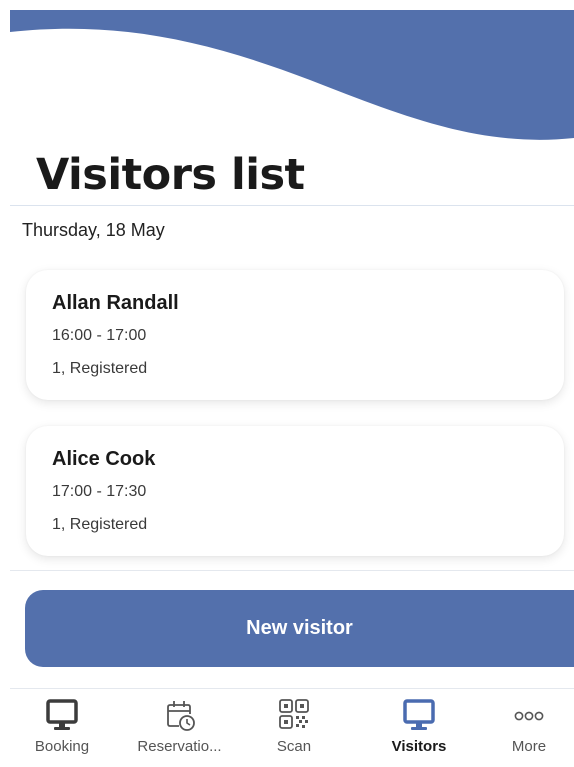 This screenshot has width=574, height=767. I want to click on visitor-time: 17:00 - 17:30, so click(99, 491).